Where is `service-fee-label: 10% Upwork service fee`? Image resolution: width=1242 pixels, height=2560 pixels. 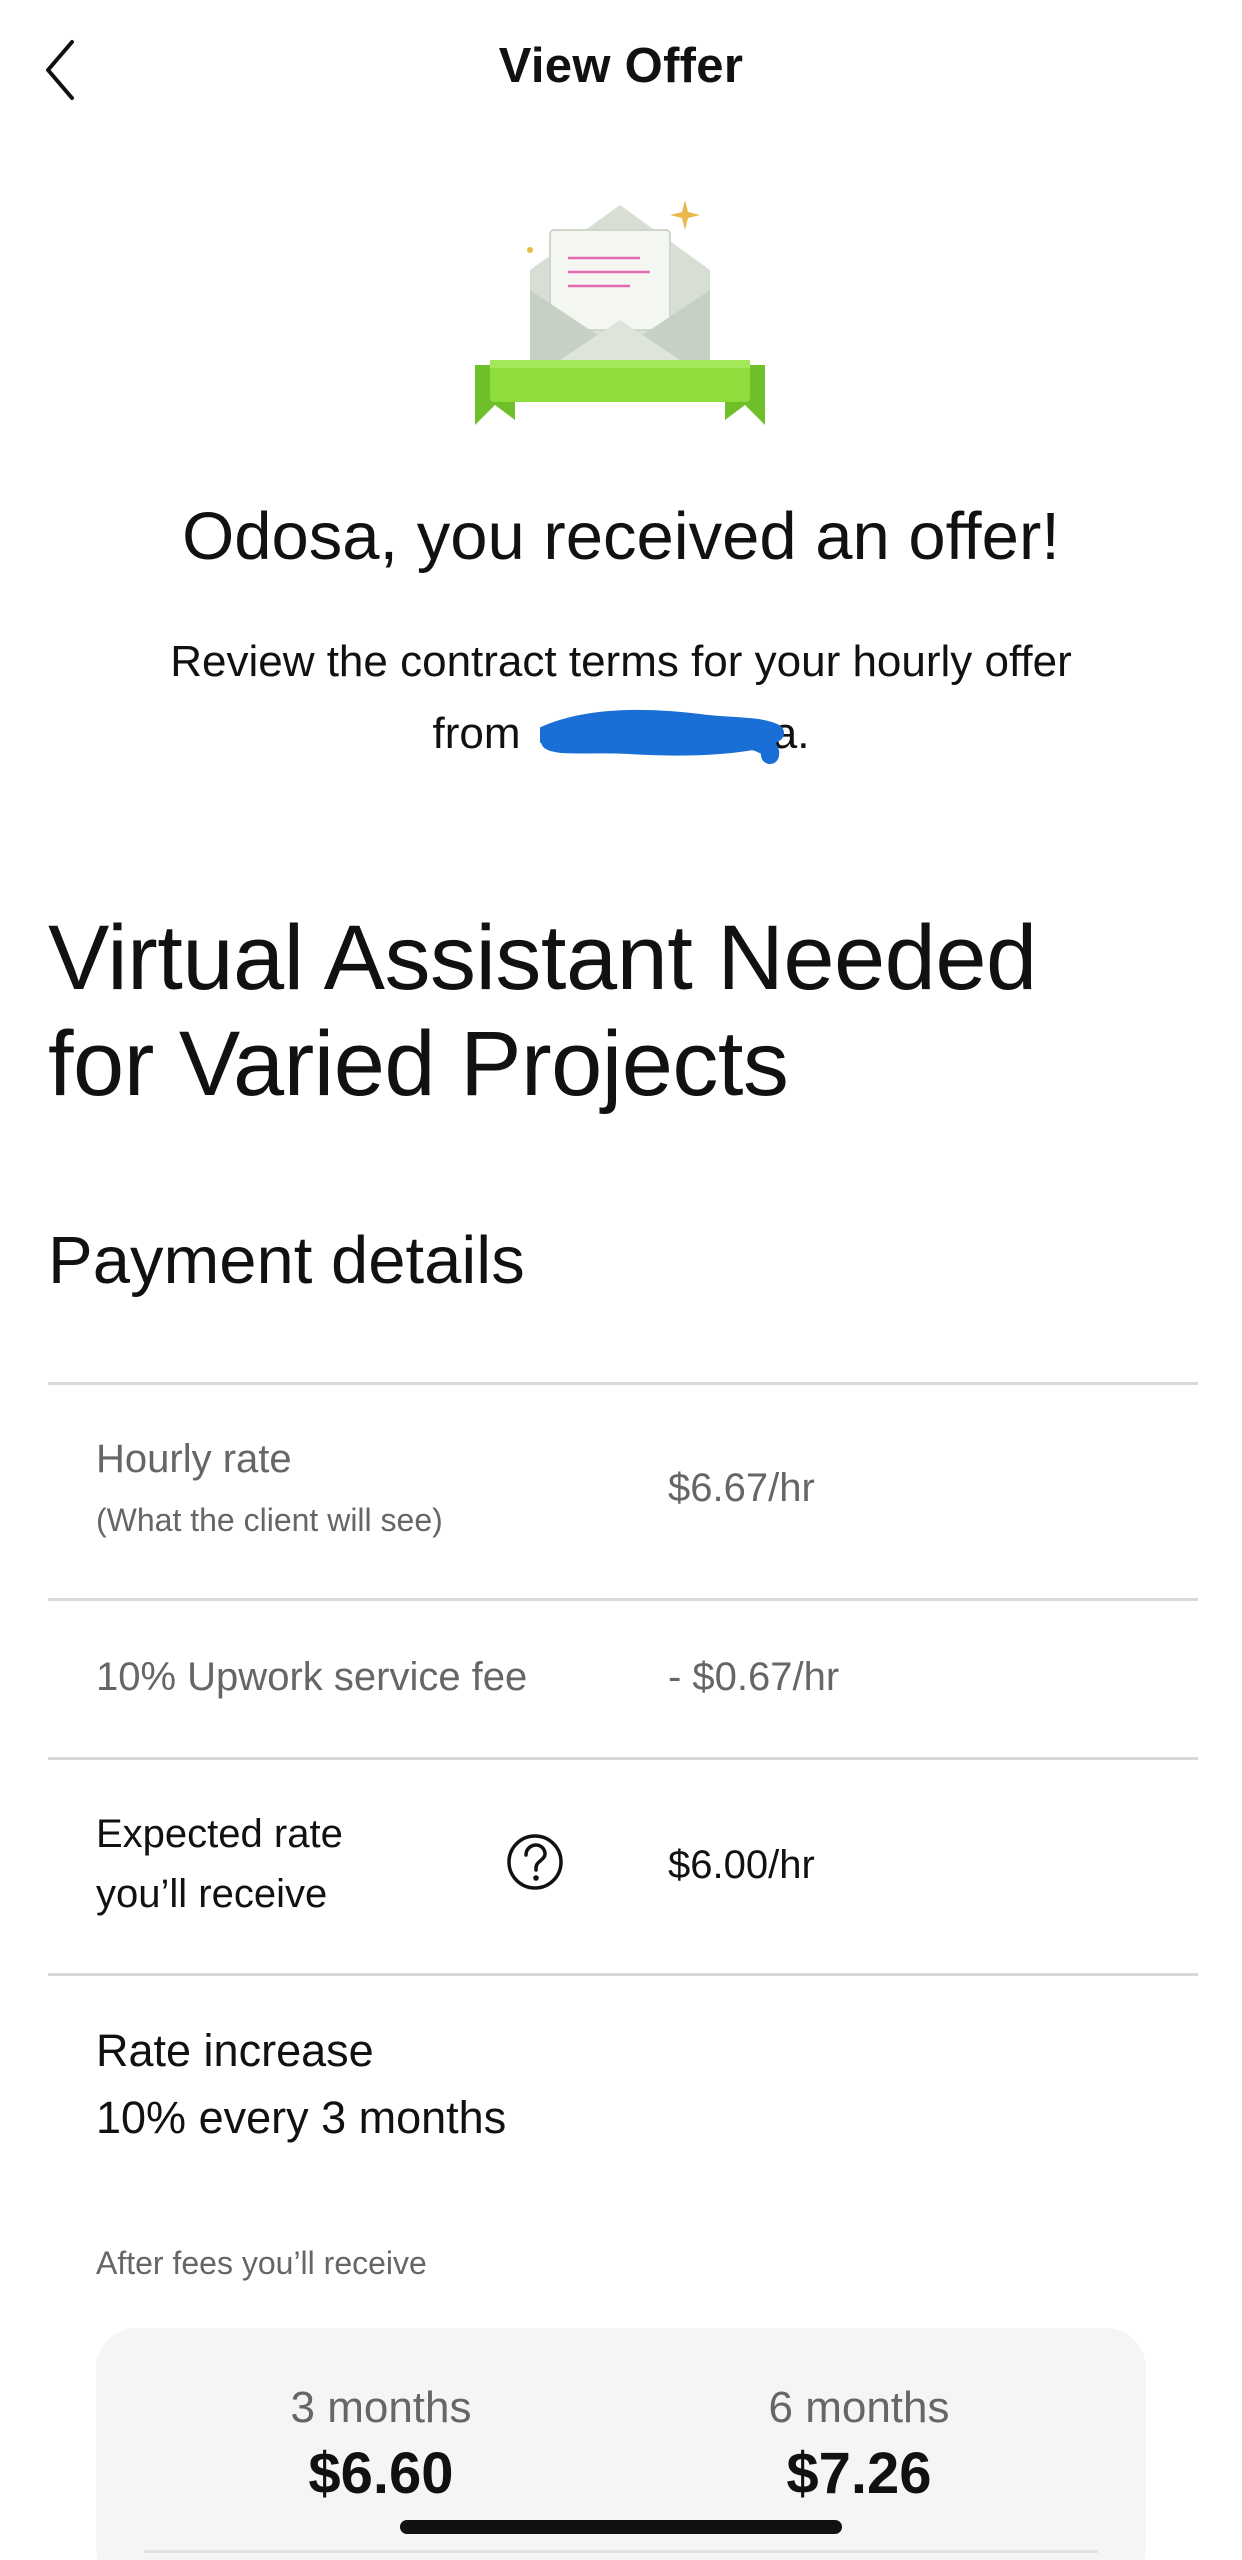
service-fee-label: 10% Upwork service fee is located at coordinates (312, 1677).